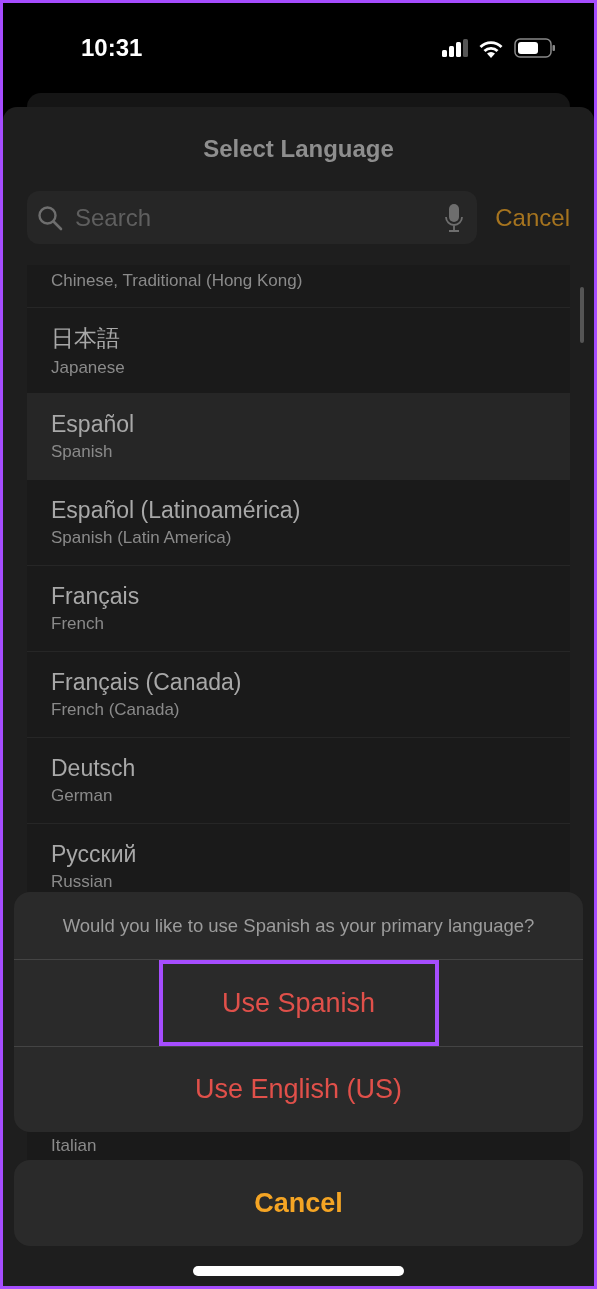  What do you see at coordinates (298, 1203) in the screenshot?
I see `cancel-button: Cancel` at bounding box center [298, 1203].